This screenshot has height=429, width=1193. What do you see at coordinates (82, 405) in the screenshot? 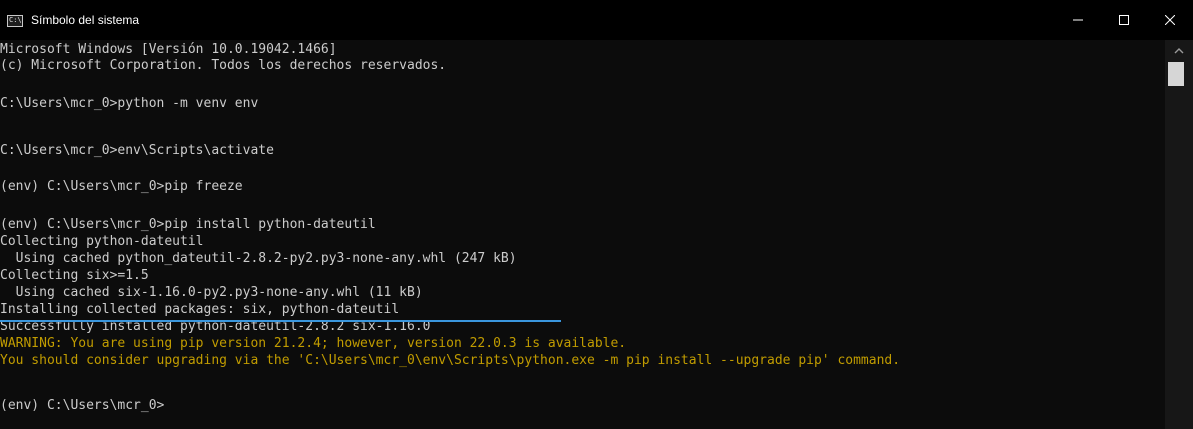
I see `terminal-prompt: (env) C:\Users\mcr_0>` at bounding box center [82, 405].